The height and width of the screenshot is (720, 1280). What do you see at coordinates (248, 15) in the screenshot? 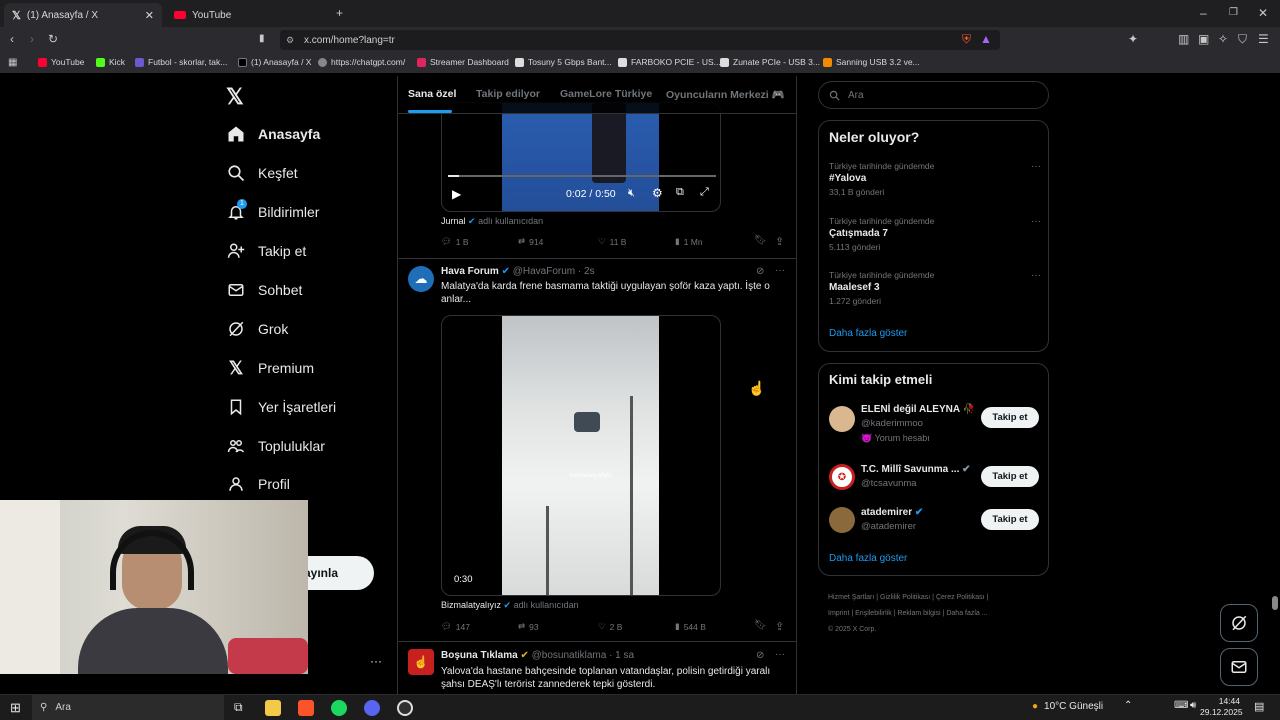
I see `tab-youtube: YouTube` at bounding box center [248, 15].